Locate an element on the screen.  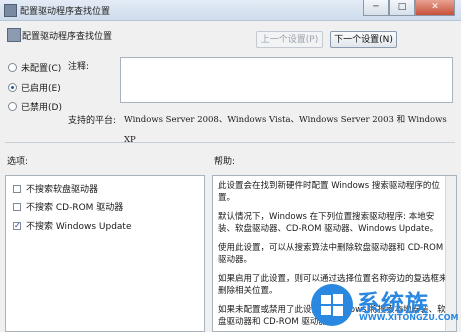
option-floppy: 不搜索软盘驱动器 is located at coordinates (55, 188).